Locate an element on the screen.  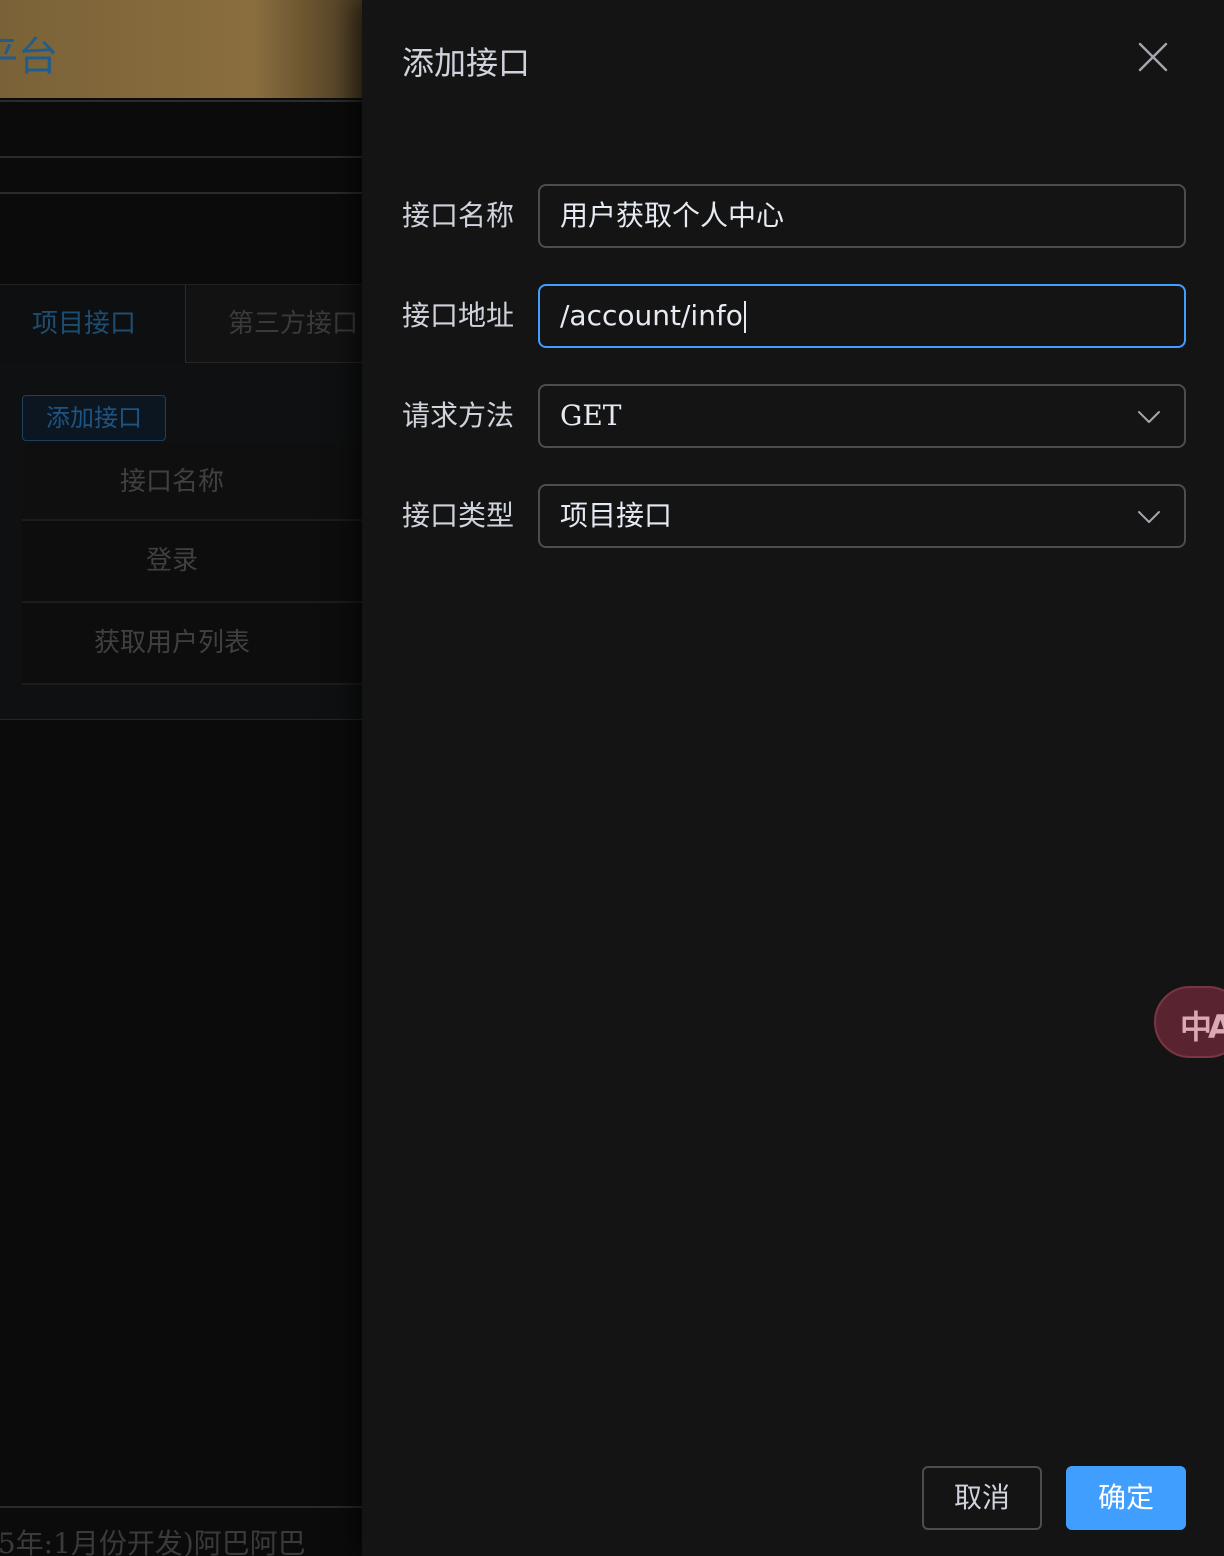
tab-project-api: 项目接口 is located at coordinates (93, 324).